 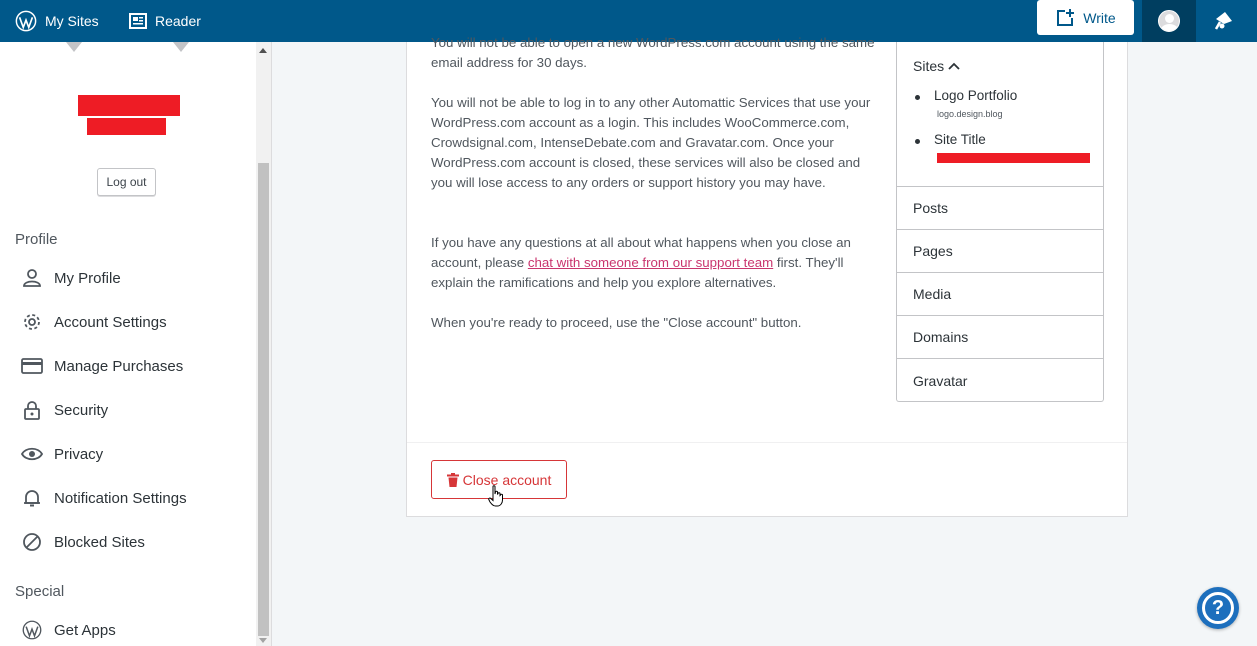 I want to click on sidebar-item-label: Get Apps, so click(x=85, y=630).